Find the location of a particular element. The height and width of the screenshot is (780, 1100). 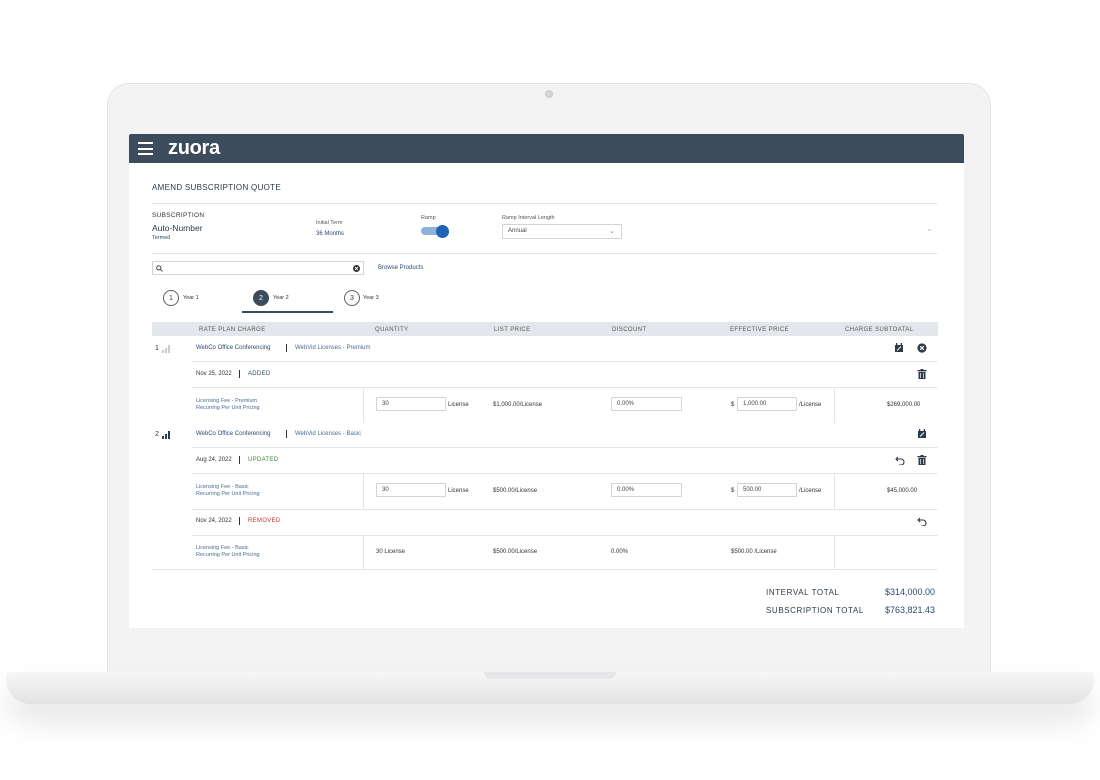

header-effective-price: EFFECTIVE PRICE is located at coordinates (760, 330).